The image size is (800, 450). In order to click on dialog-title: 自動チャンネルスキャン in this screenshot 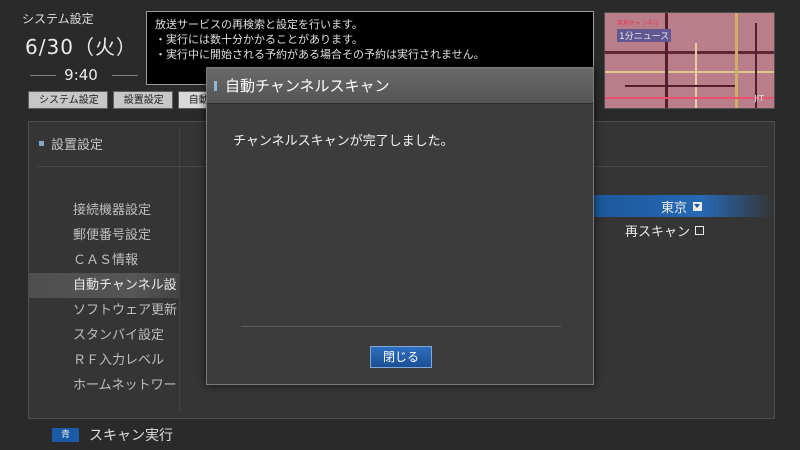, I will do `click(307, 86)`.